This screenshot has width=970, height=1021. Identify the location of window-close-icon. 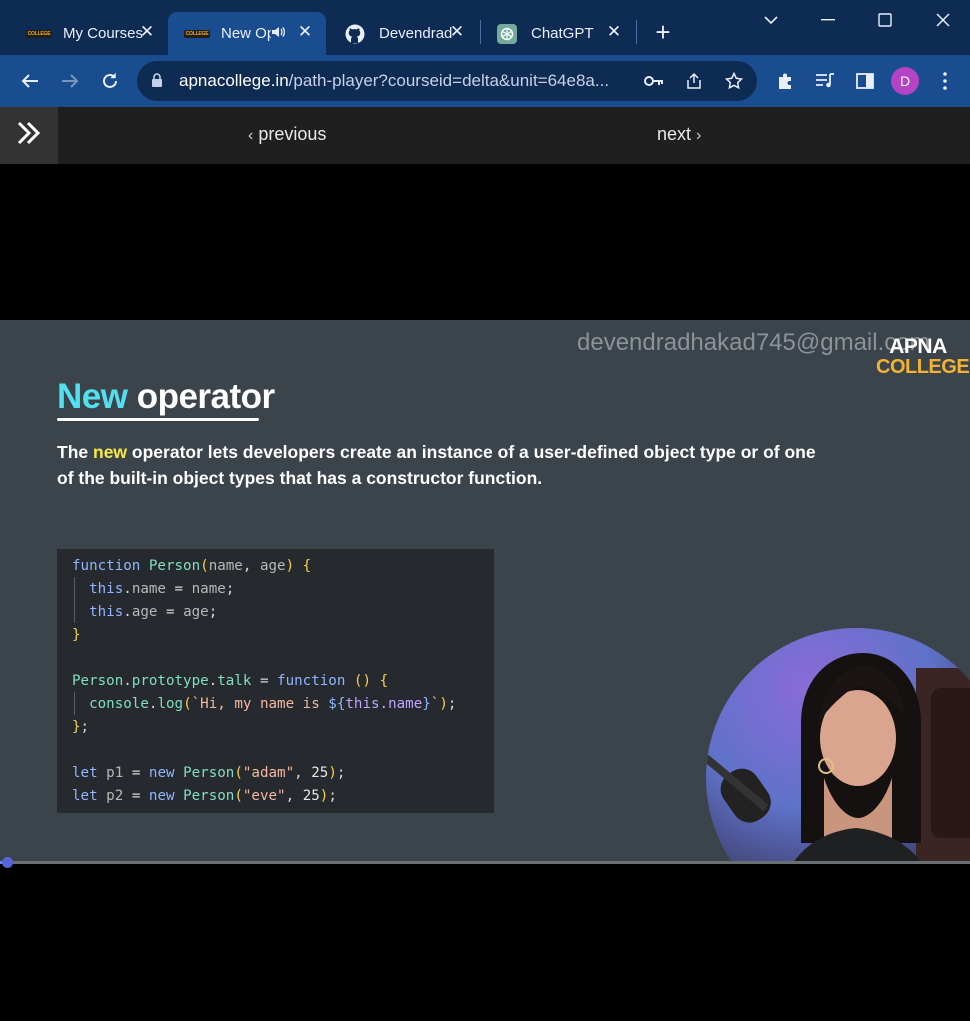
(943, 20).